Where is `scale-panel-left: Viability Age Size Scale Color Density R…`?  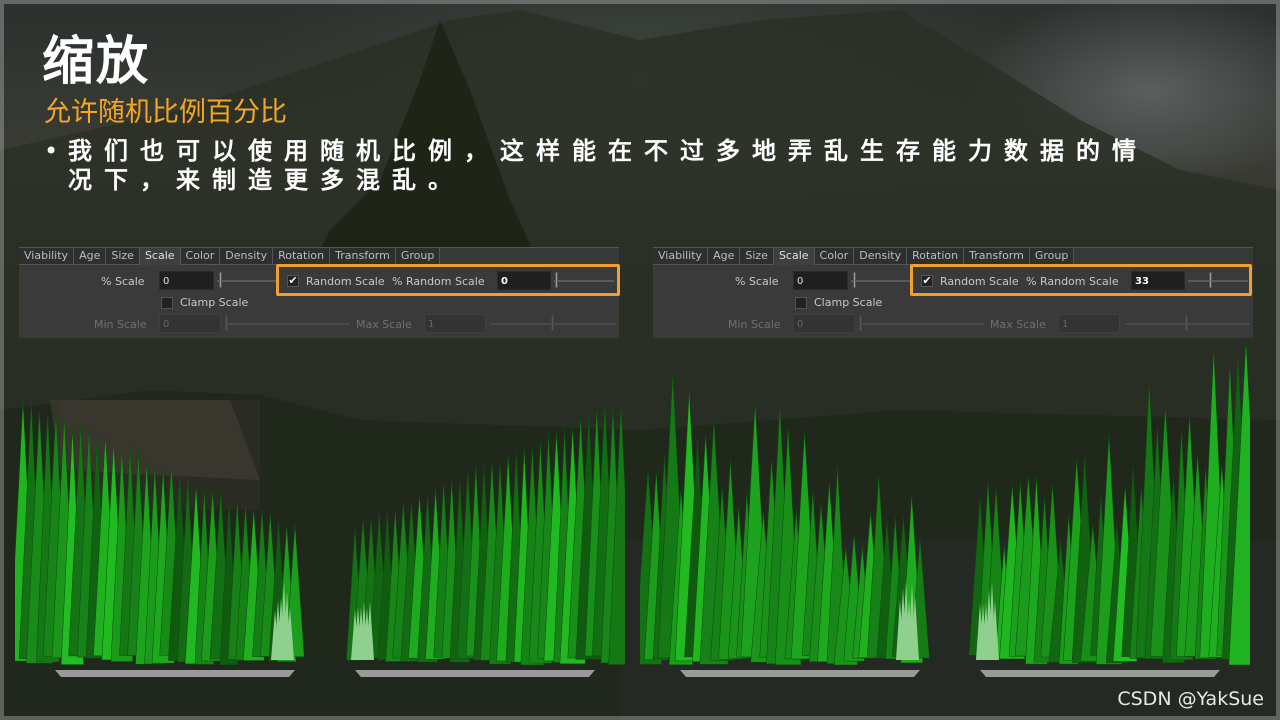
scale-panel-left: Viability Age Size Scale Color Density R… is located at coordinates (319, 292).